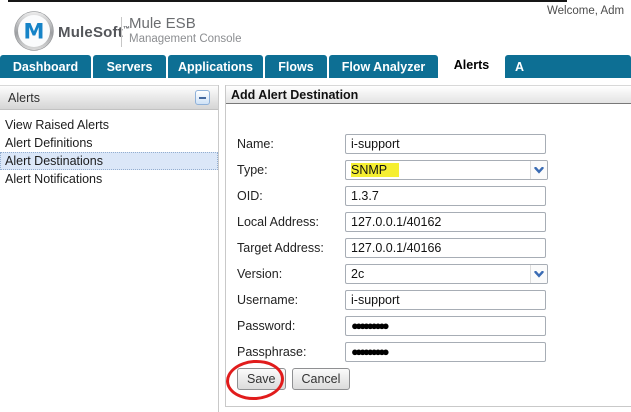  What do you see at coordinates (370, 351) in the screenshot?
I see `passphrase-masked-value: ●●●●●●●●●` at bounding box center [370, 351].